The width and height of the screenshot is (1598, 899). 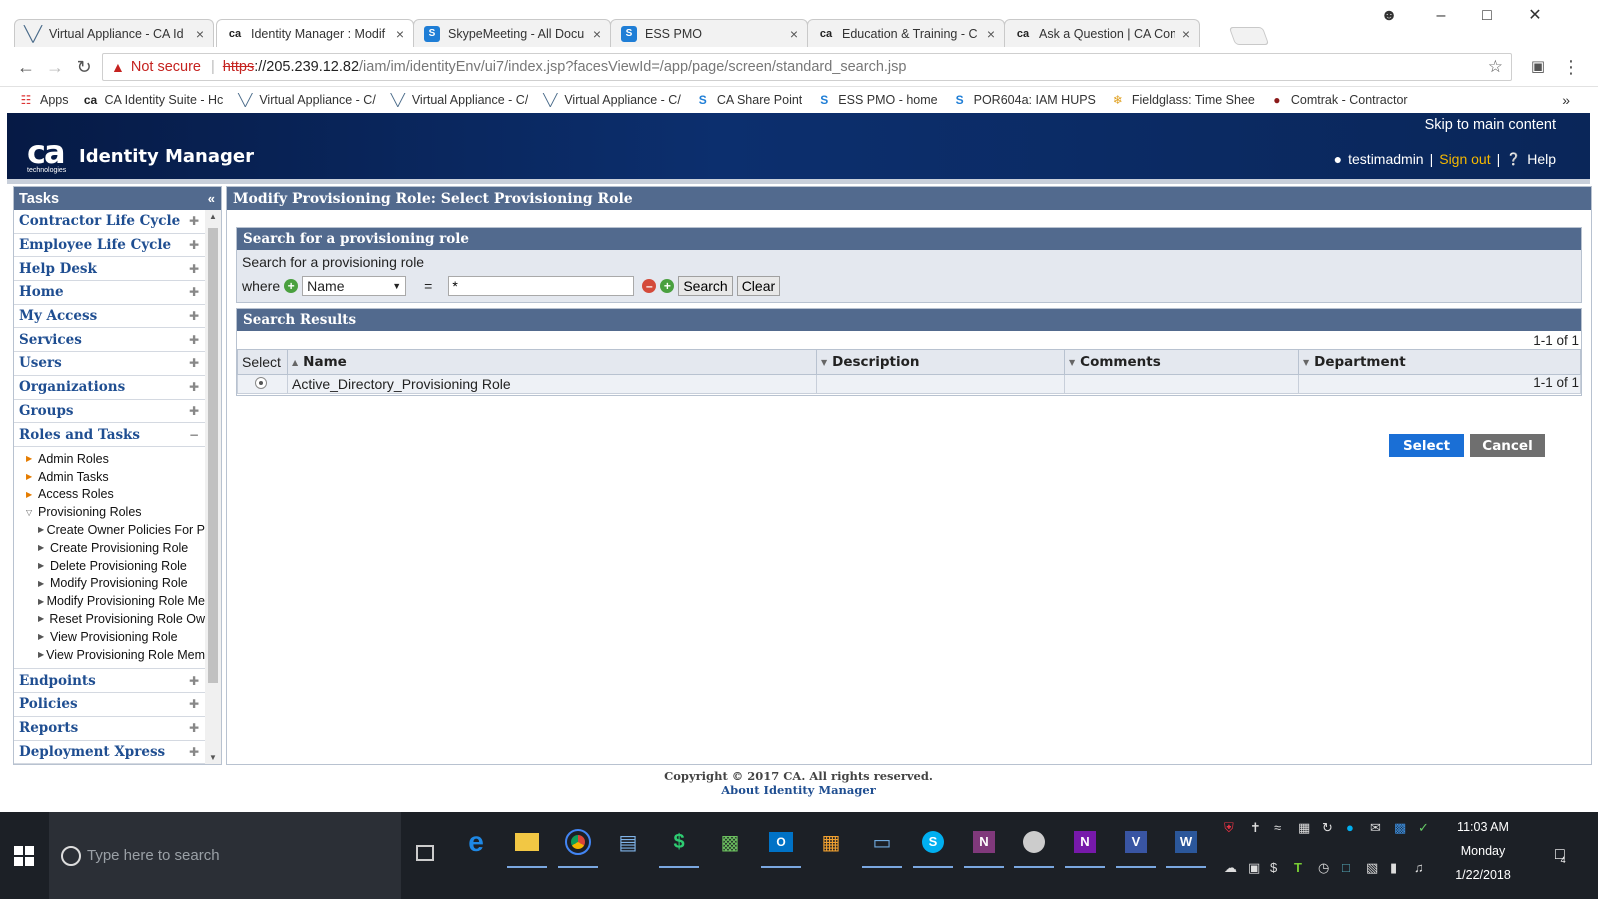 What do you see at coordinates (1400, 828) in the screenshot?
I see `outlook-tray-icon: ▩` at bounding box center [1400, 828].